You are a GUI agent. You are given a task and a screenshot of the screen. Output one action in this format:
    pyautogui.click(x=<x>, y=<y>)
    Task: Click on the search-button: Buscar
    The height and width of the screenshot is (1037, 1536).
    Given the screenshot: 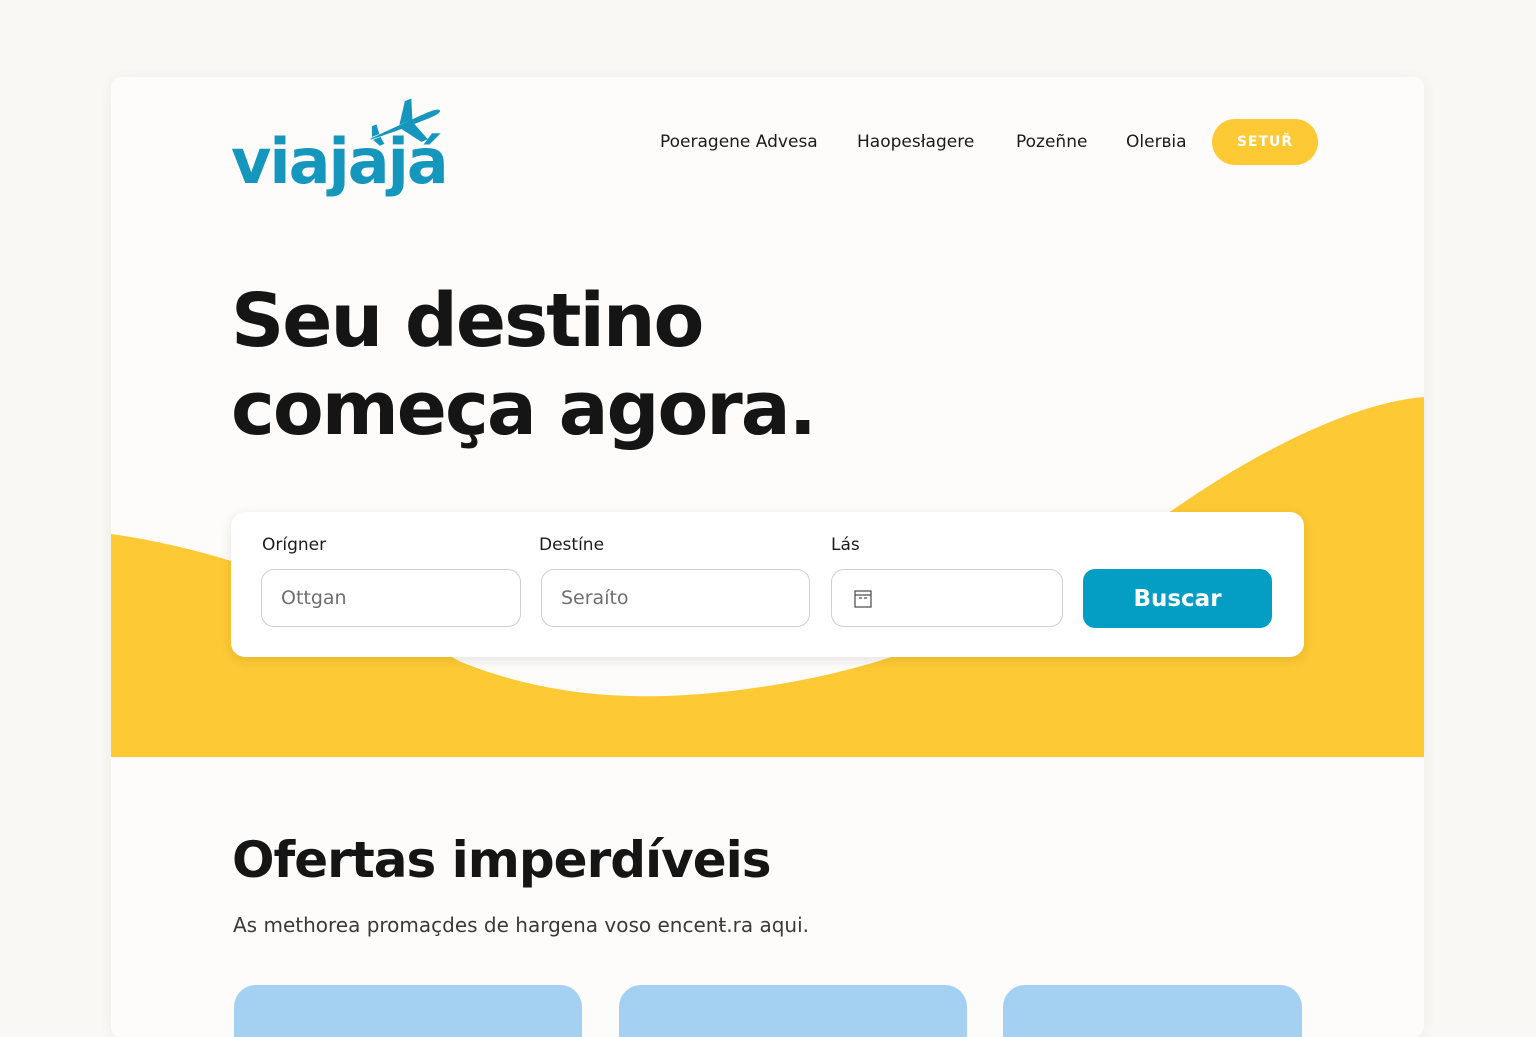 What is the action you would take?
    pyautogui.click(x=1177, y=598)
    